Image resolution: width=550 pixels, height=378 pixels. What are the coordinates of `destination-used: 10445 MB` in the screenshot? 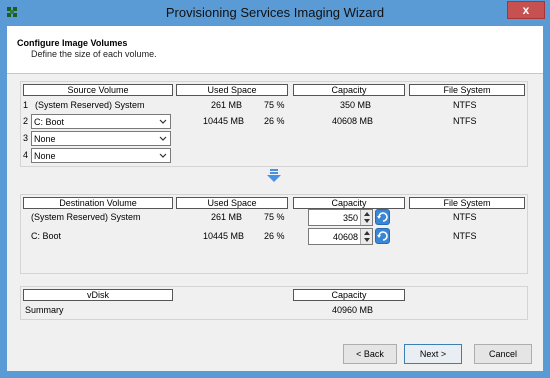 It's located at (224, 236).